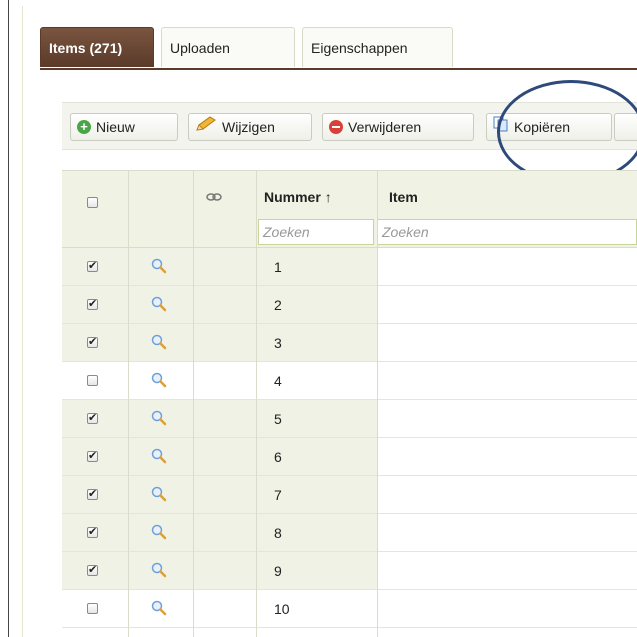 This screenshot has height=637, width=637. Describe the element at coordinates (278, 305) in the screenshot. I see `row-number: 2` at that location.